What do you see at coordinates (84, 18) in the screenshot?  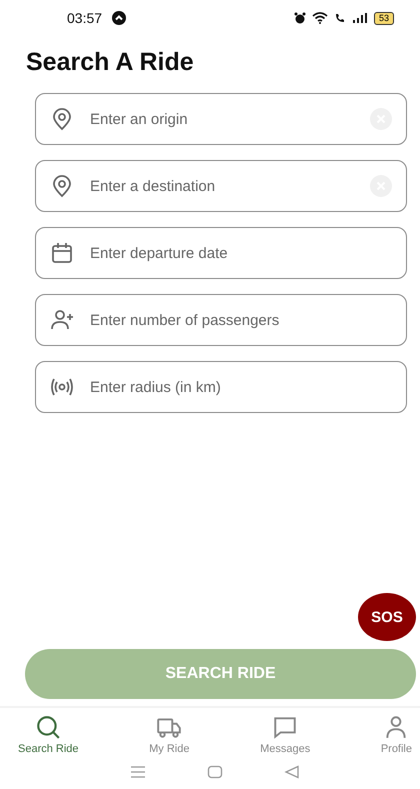 I see `status-time: 03:57` at bounding box center [84, 18].